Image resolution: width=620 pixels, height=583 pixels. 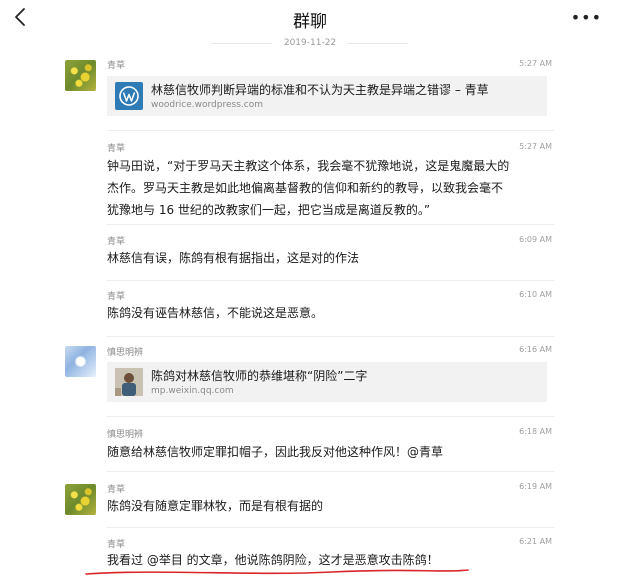 What do you see at coordinates (378, 43) in the screenshot?
I see `date-divider-right` at bounding box center [378, 43].